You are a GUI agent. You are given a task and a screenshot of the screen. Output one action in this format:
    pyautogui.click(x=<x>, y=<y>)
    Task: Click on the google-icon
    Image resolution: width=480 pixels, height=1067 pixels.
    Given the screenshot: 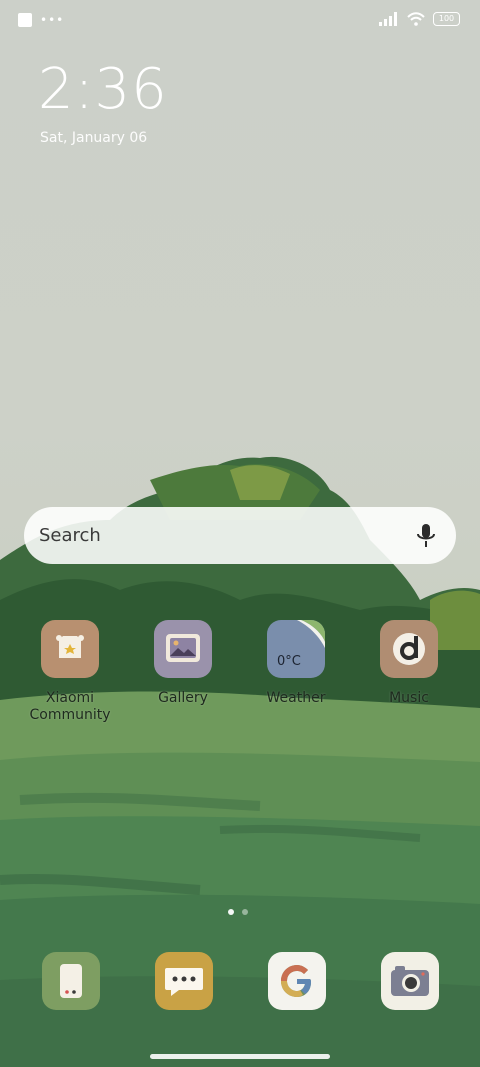 What is the action you would take?
    pyautogui.click(x=297, y=981)
    